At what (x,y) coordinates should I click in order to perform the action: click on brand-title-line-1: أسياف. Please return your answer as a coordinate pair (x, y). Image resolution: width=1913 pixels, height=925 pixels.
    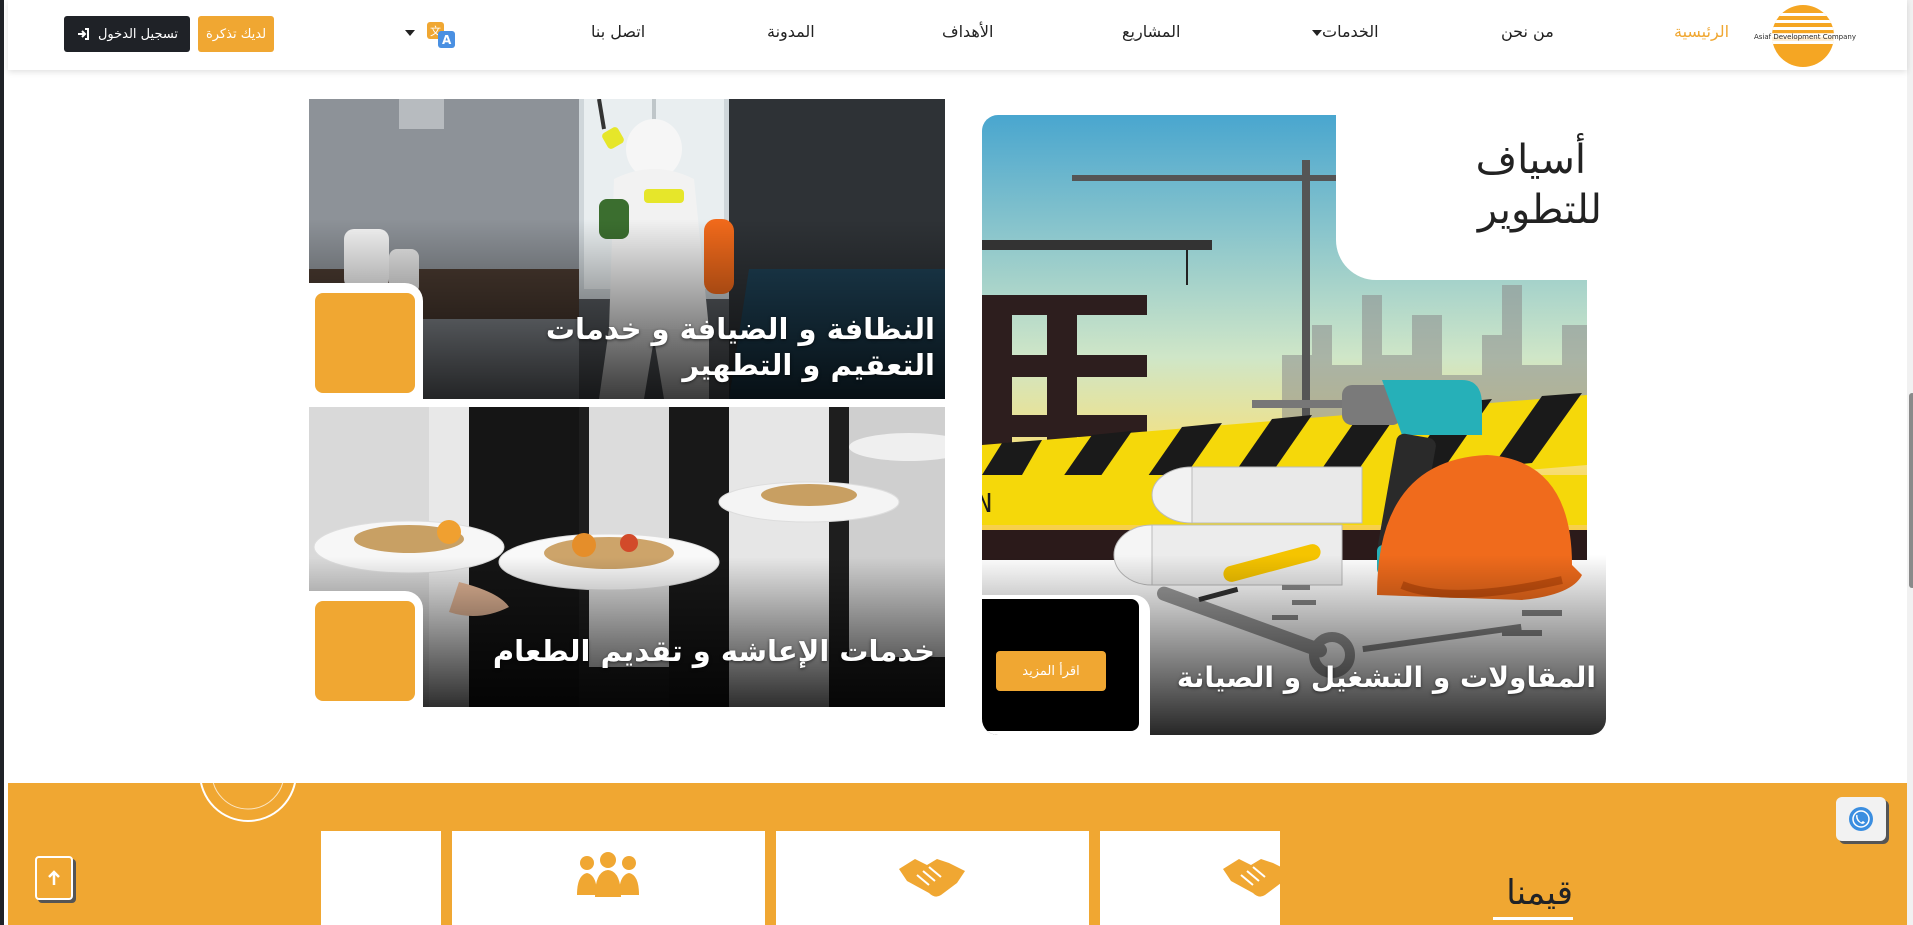
    Looking at the image, I should click on (1530, 160).